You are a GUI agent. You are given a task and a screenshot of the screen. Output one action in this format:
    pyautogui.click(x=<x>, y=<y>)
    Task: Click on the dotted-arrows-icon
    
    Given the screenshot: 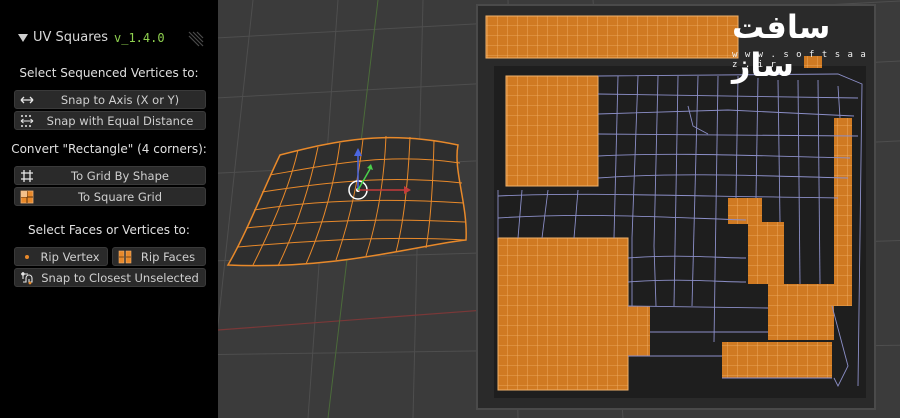 What is the action you would take?
    pyautogui.click(x=27, y=121)
    